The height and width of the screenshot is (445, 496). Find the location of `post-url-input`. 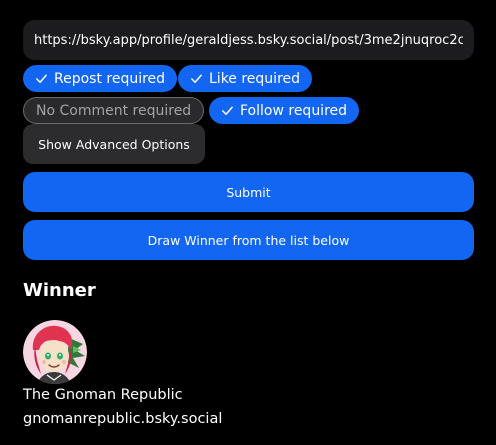

post-url-input is located at coordinates (248, 40).